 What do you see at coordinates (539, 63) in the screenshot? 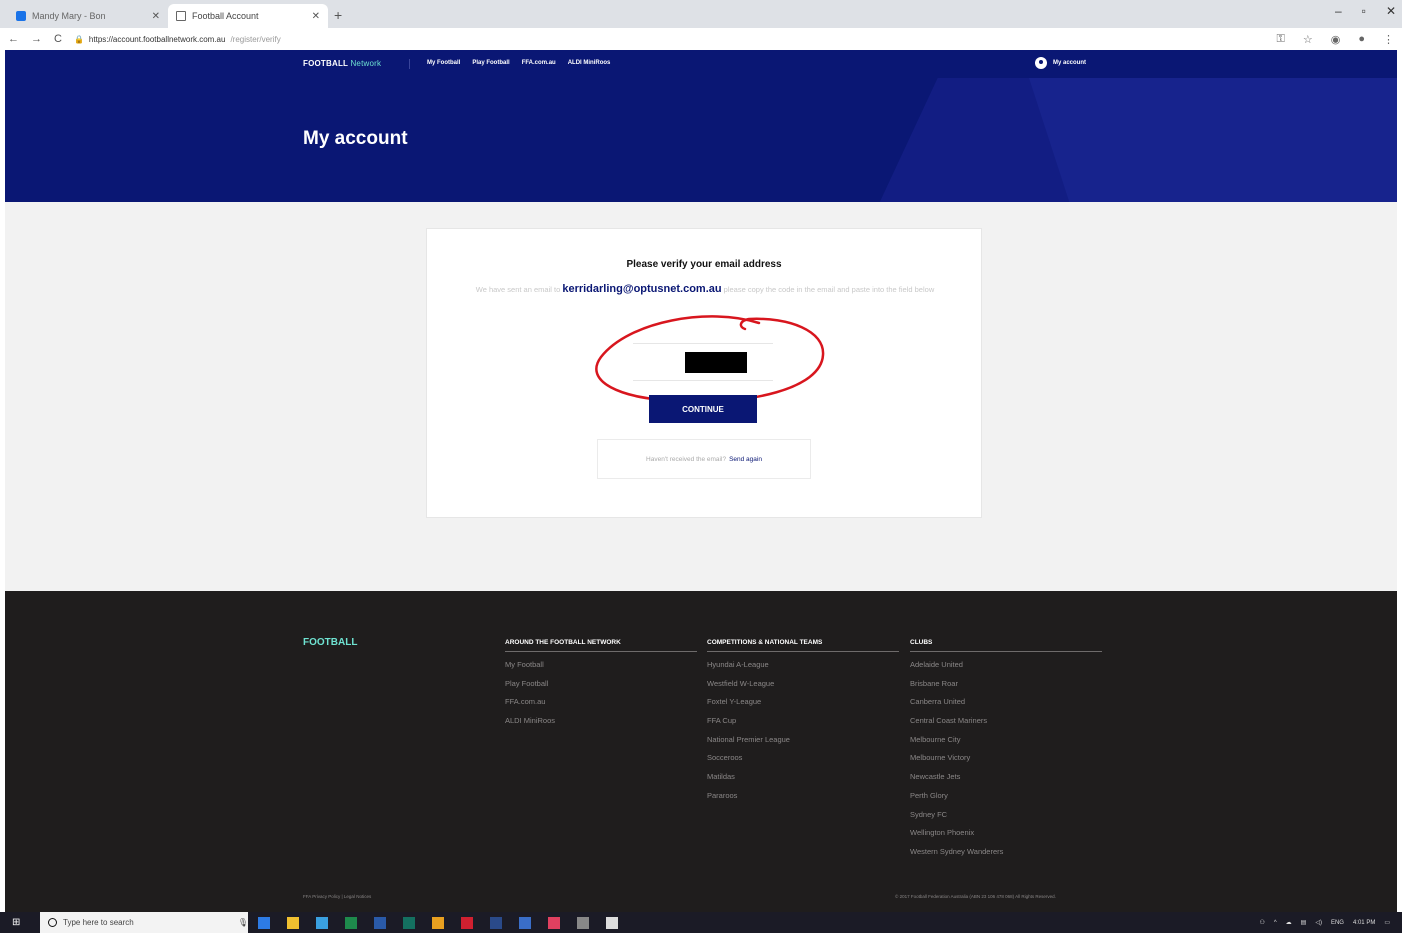
I see `nav-link-ffa: FFA.com.au` at bounding box center [539, 63].